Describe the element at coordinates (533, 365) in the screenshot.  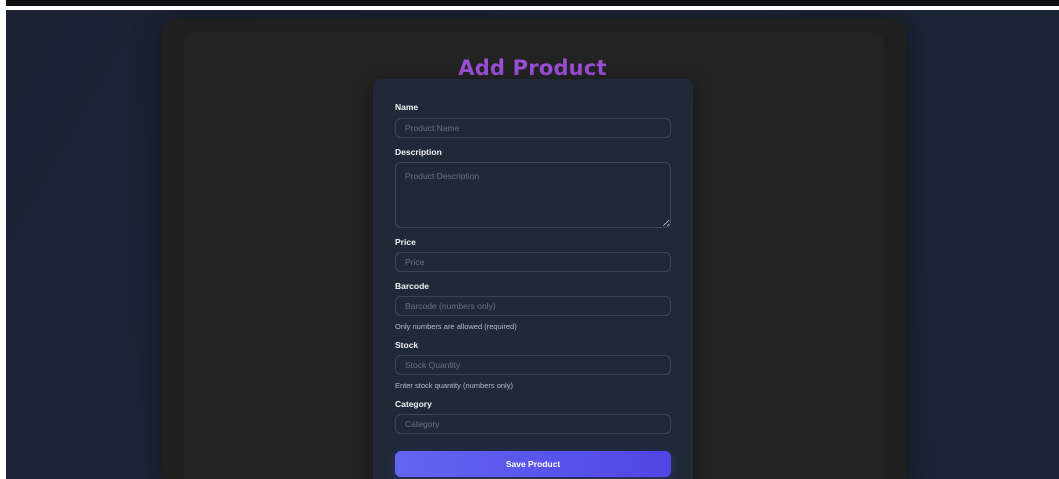
I see `stock-input` at that location.